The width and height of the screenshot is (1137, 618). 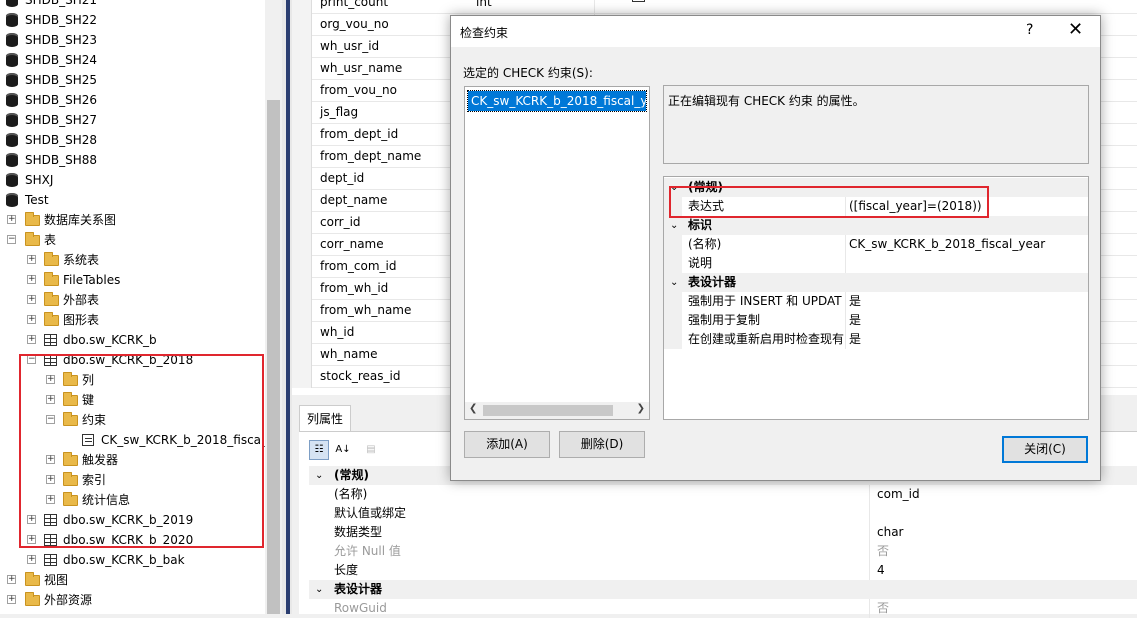 What do you see at coordinates (348, 354) in the screenshot?
I see `column-name-cell: wh_name` at bounding box center [348, 354].